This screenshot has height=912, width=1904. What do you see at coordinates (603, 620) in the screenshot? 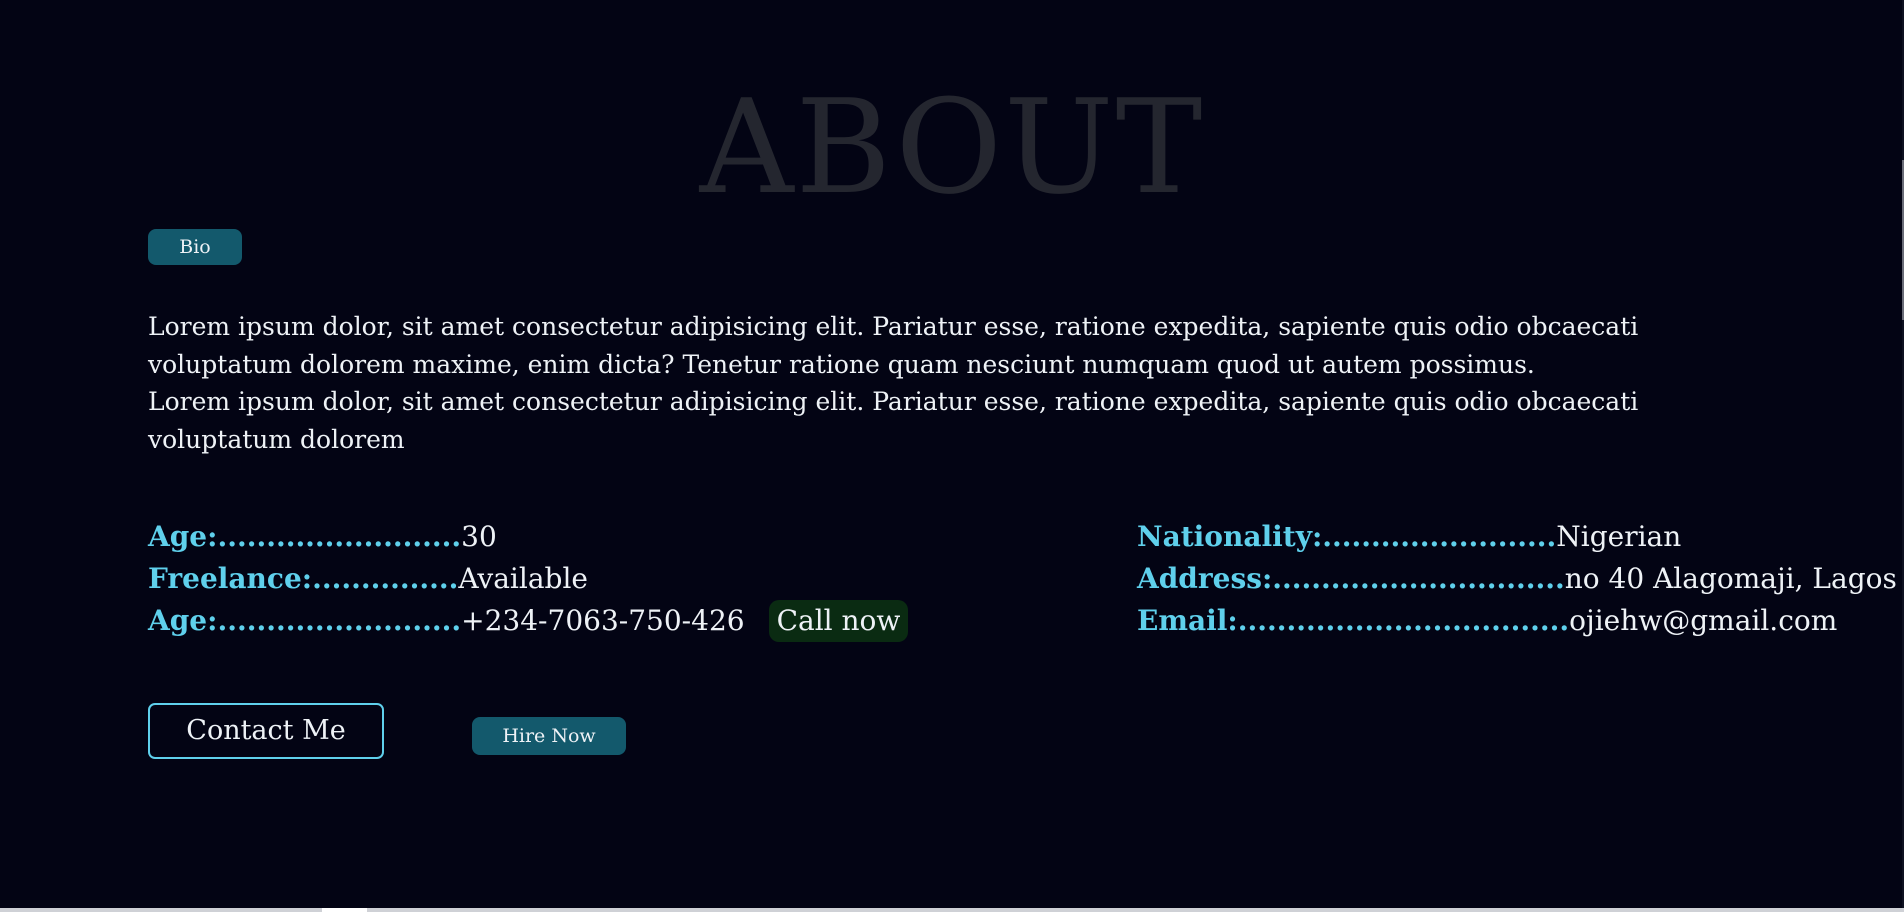
I see `info-value: +234-7063-750-426` at bounding box center [603, 620].